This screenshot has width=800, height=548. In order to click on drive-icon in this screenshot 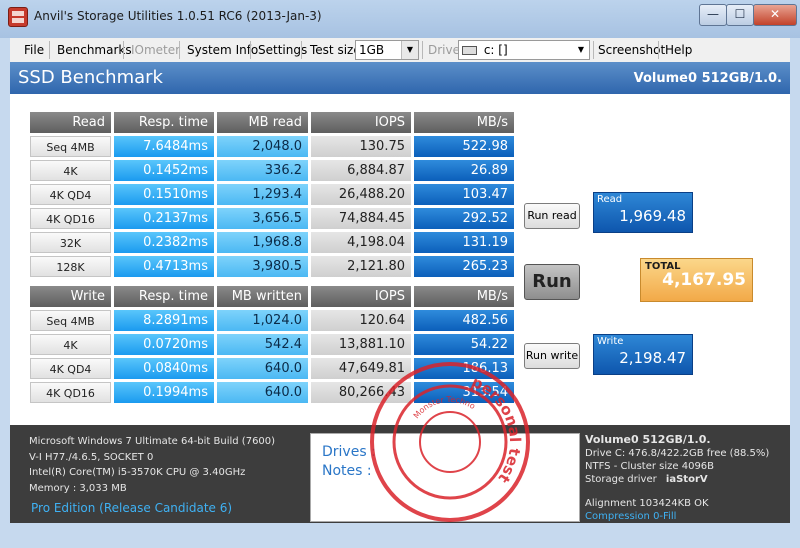, I will do `click(469, 50)`.